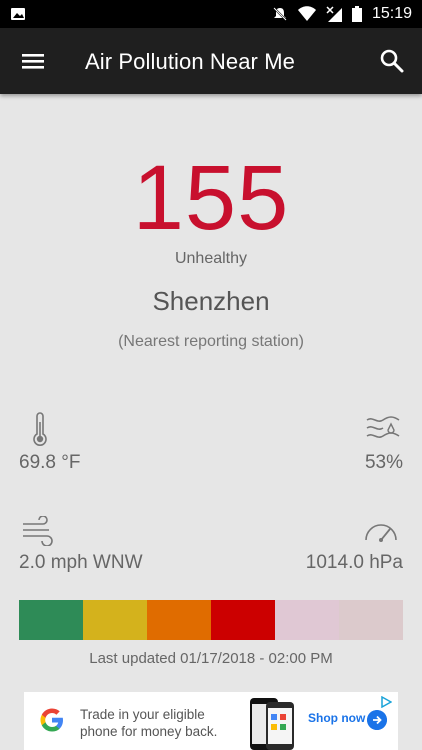  What do you see at coordinates (190, 61) in the screenshot?
I see `app-title: Air Pollution Near Me` at bounding box center [190, 61].